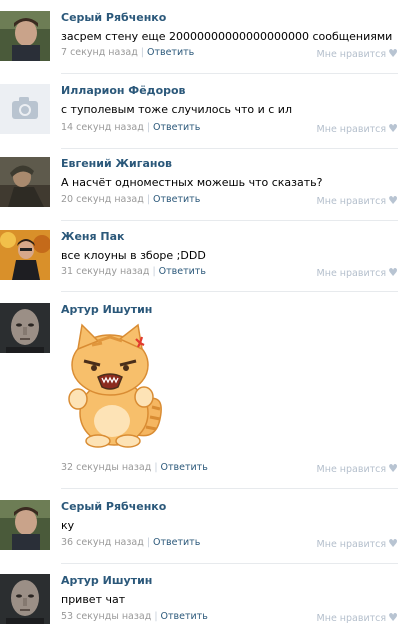  What do you see at coordinates (192, 182) in the screenshot?
I see `comment-text: А насчёт одноместных можешь что сказать?` at bounding box center [192, 182].